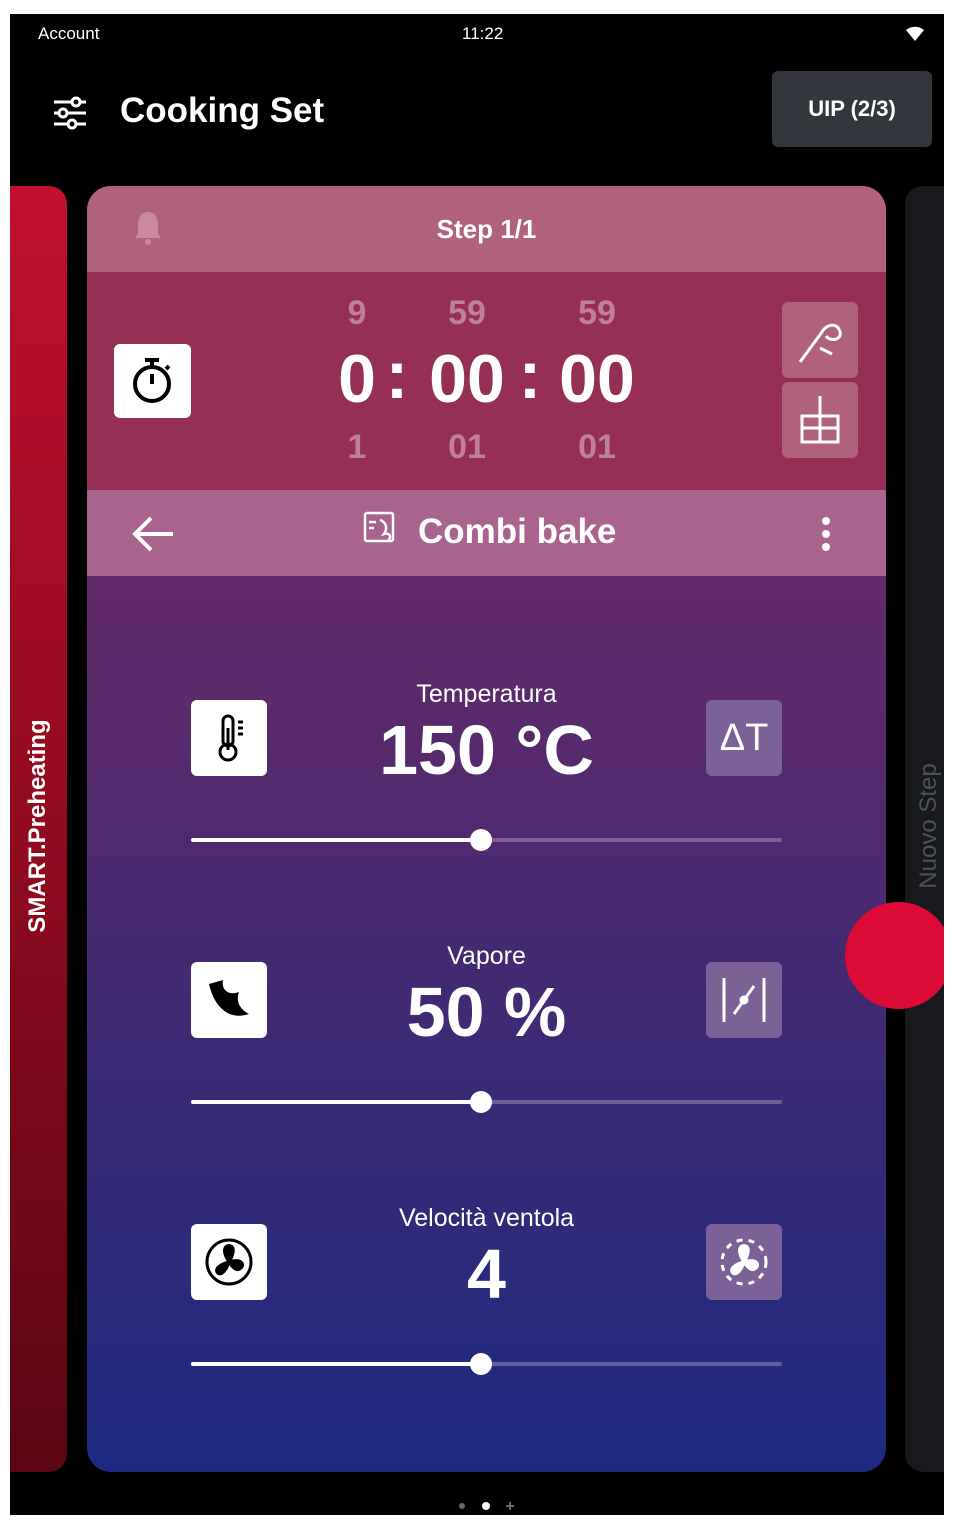  Describe the element at coordinates (477, 119) in the screenshot. I see `app-header: Cooking Set UIP (2/3)` at that location.